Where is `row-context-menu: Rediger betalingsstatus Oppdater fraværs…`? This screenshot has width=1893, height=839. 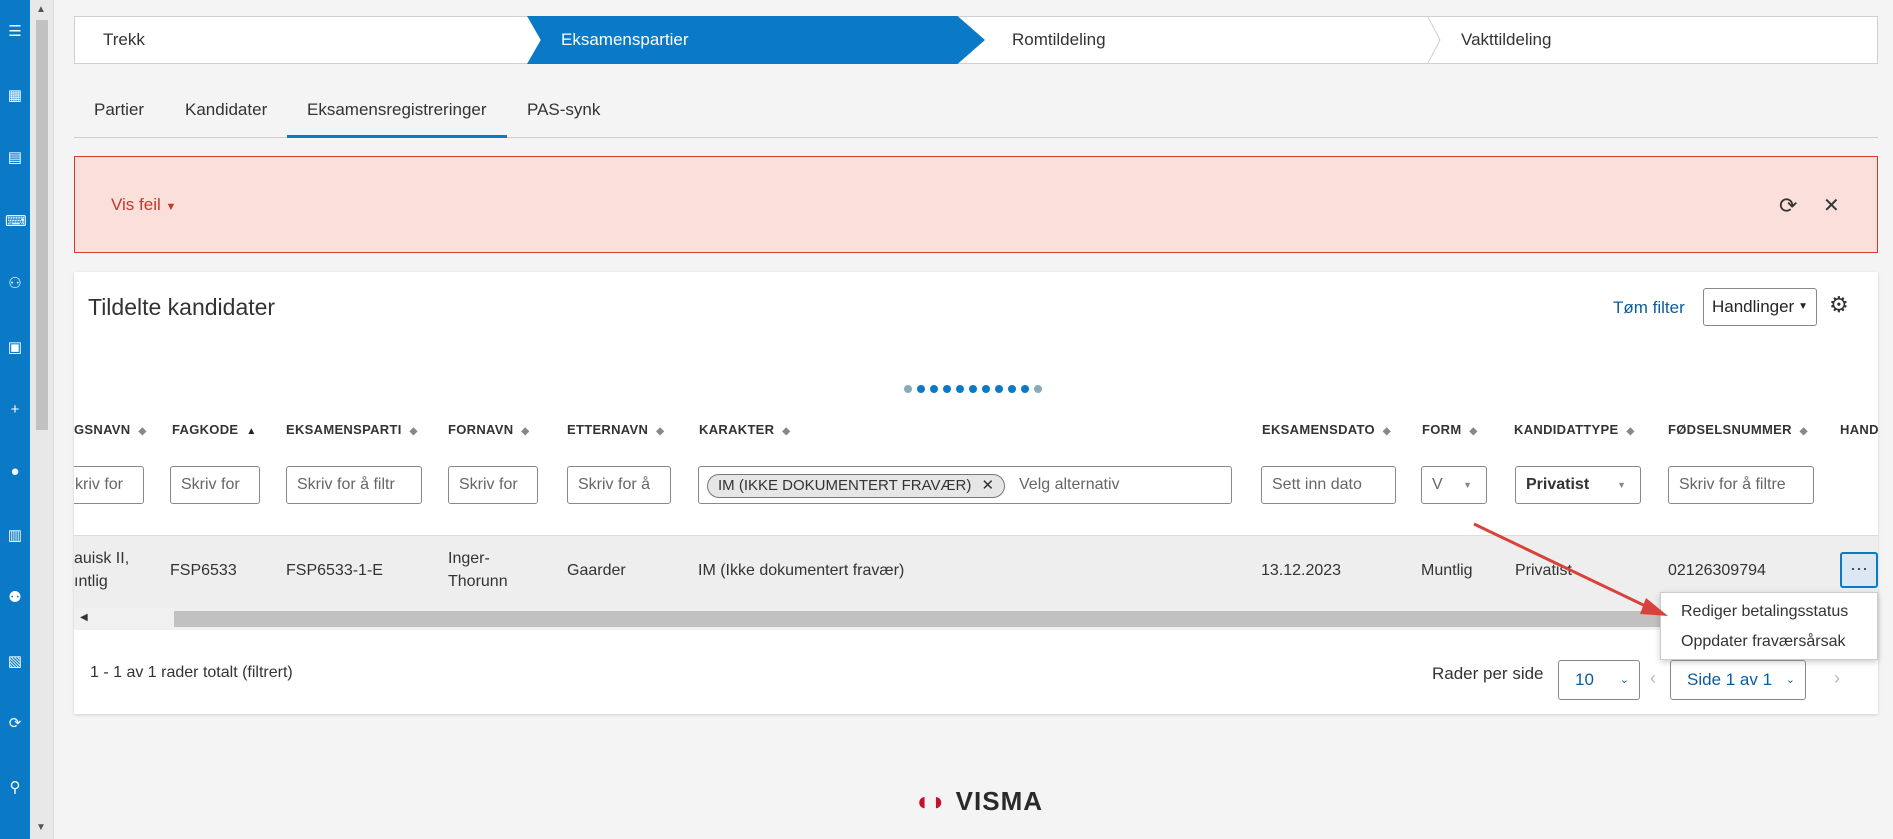 row-context-menu: Rediger betalingsstatus Oppdater fraværs… is located at coordinates (1769, 626).